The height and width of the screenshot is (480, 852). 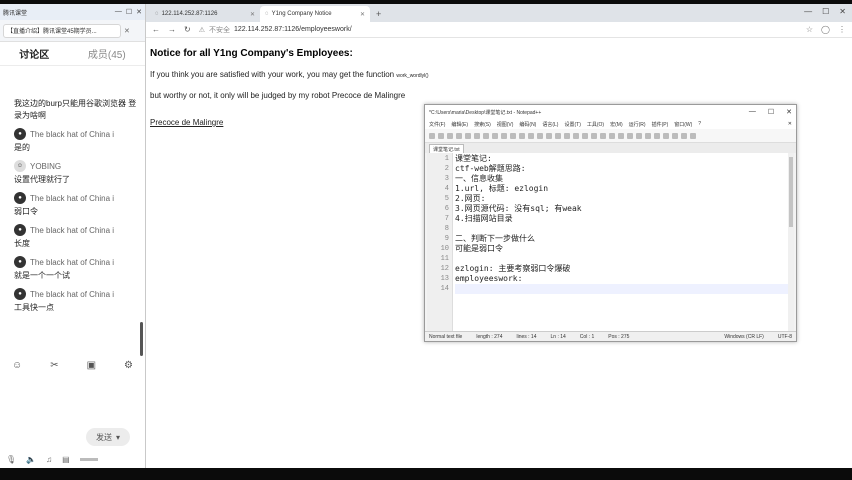 What do you see at coordinates (66, 459) in the screenshot?
I see `document-icon: ▤` at bounding box center [66, 459].